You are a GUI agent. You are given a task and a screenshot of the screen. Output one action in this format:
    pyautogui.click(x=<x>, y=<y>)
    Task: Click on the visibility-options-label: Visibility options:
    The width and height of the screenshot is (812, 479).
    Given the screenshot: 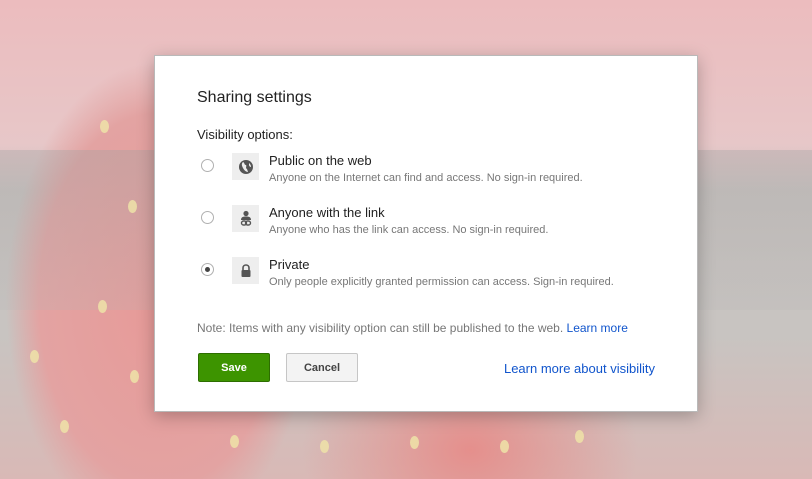 What is the action you would take?
    pyautogui.click(x=245, y=134)
    